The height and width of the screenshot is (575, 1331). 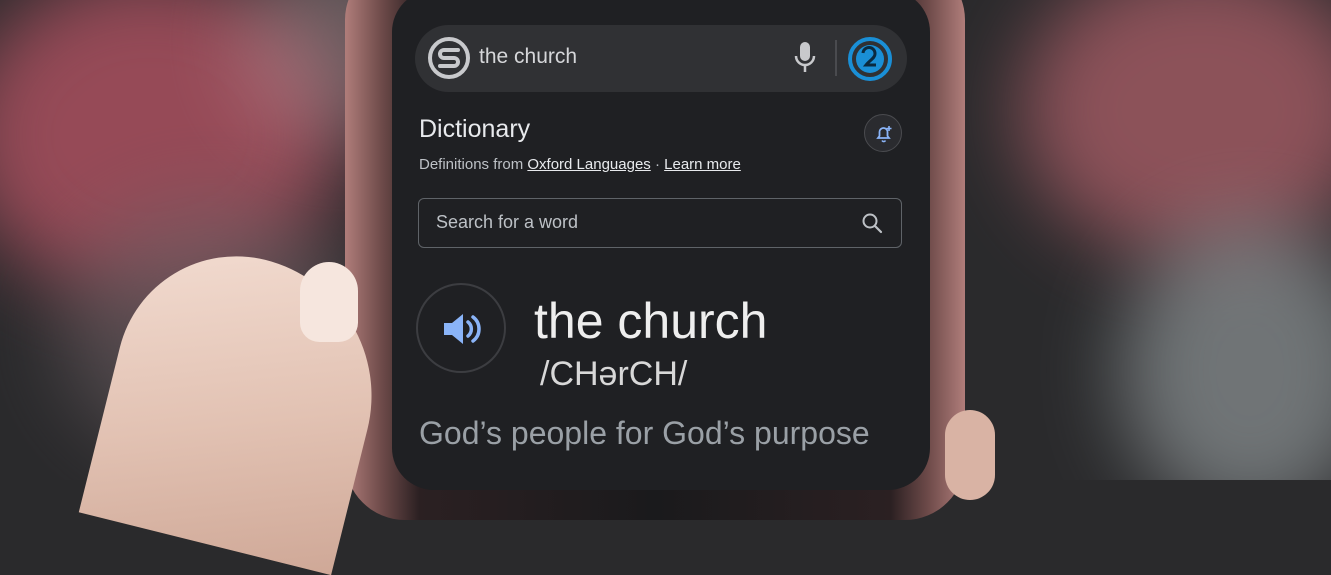 I want to click on source-prefix: Definitions from, so click(x=471, y=164).